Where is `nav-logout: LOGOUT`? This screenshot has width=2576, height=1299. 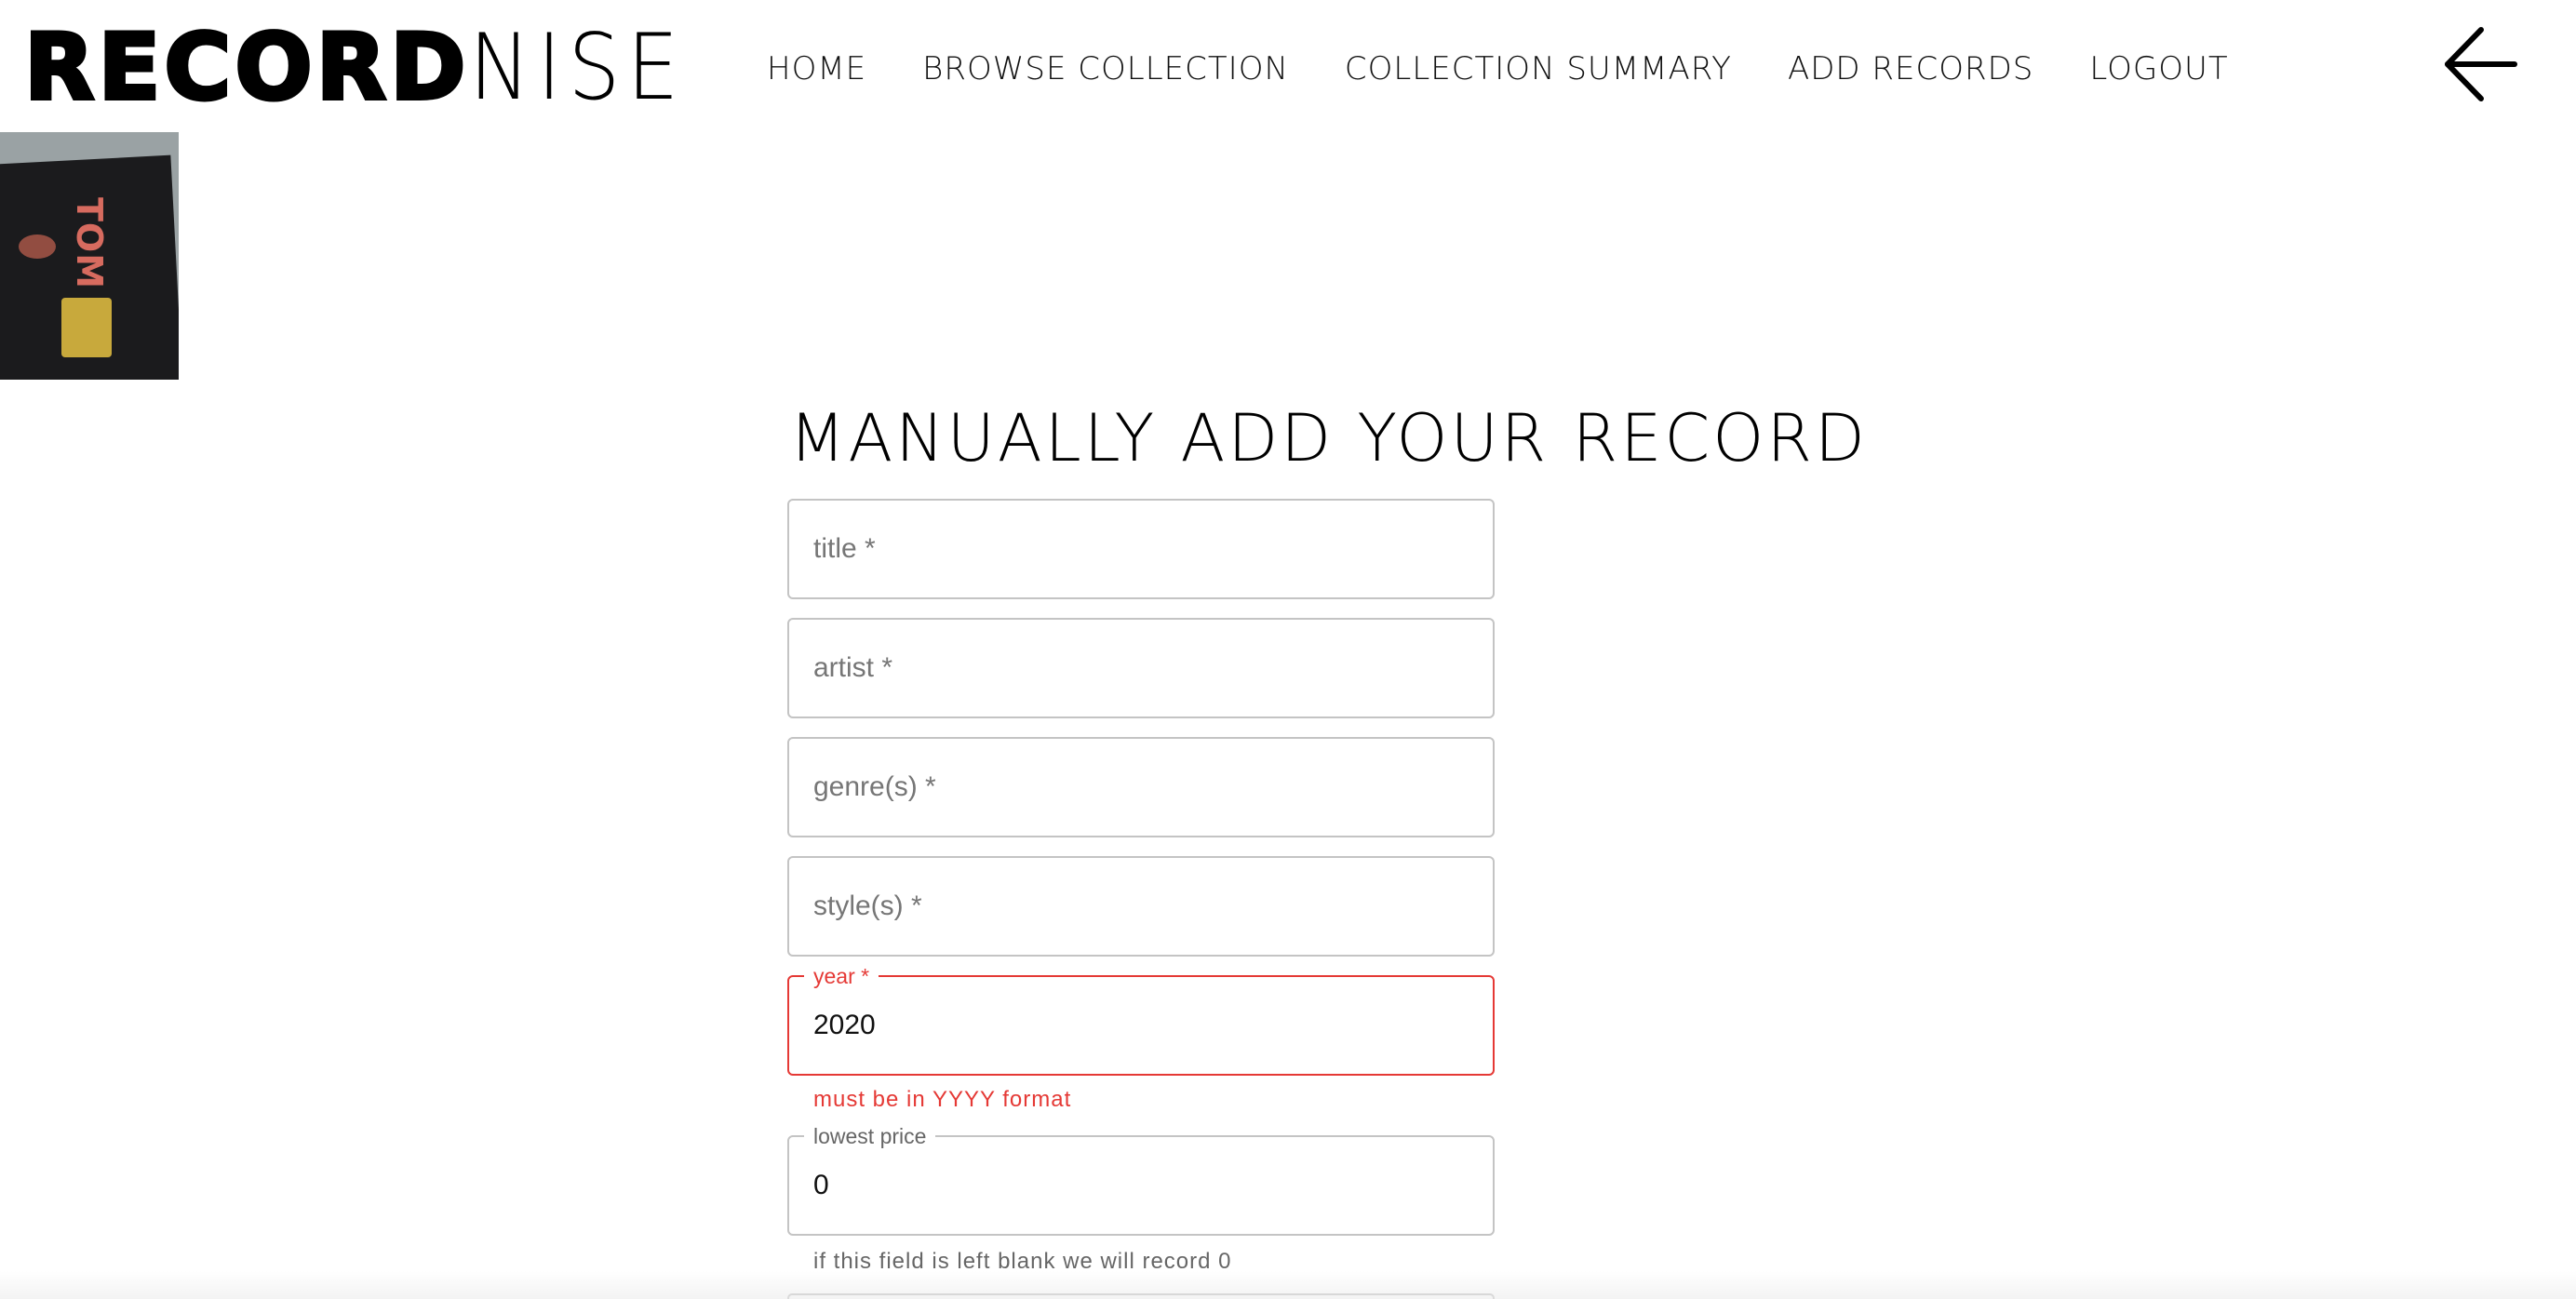 nav-logout: LOGOUT is located at coordinates (2158, 69).